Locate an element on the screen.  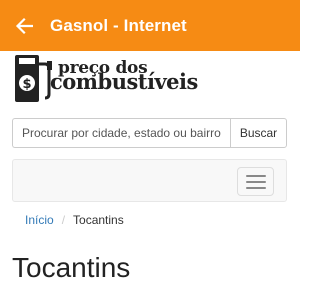
back-button is located at coordinates (24, 25).